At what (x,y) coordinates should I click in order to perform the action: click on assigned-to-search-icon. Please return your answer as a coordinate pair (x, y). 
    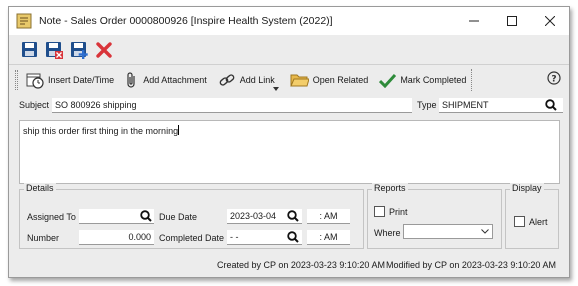
    Looking at the image, I should click on (146, 216).